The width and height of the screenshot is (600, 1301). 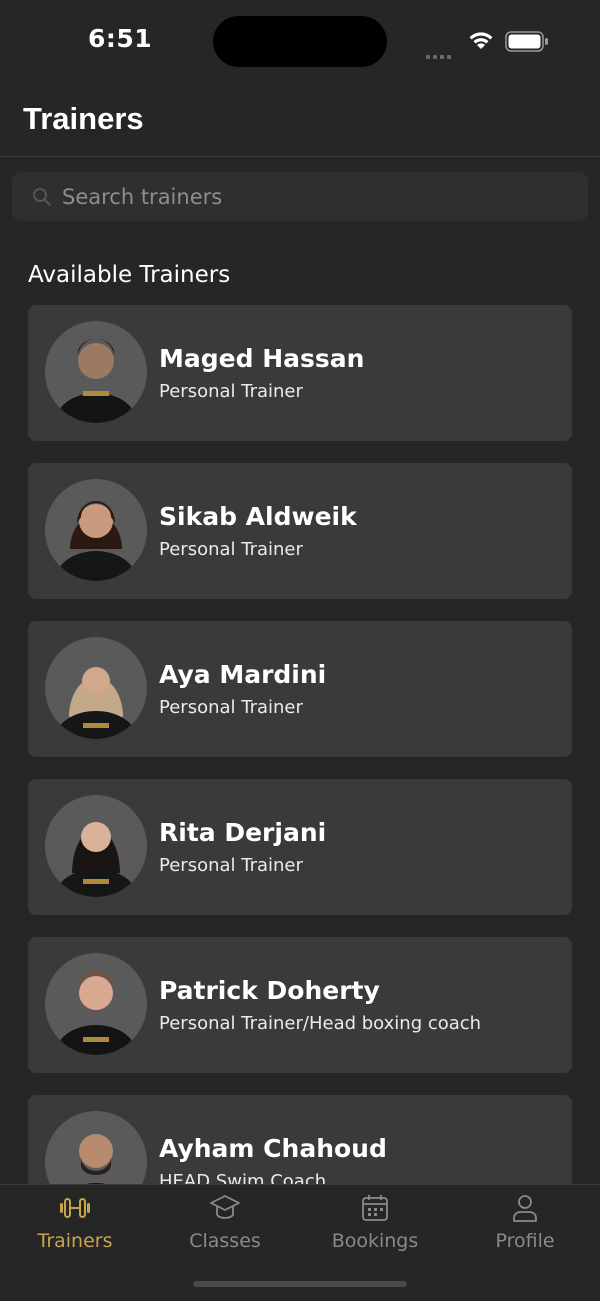 I want to click on trainer-card: Aya Mardini Personal Trainer, so click(x=300, y=689).